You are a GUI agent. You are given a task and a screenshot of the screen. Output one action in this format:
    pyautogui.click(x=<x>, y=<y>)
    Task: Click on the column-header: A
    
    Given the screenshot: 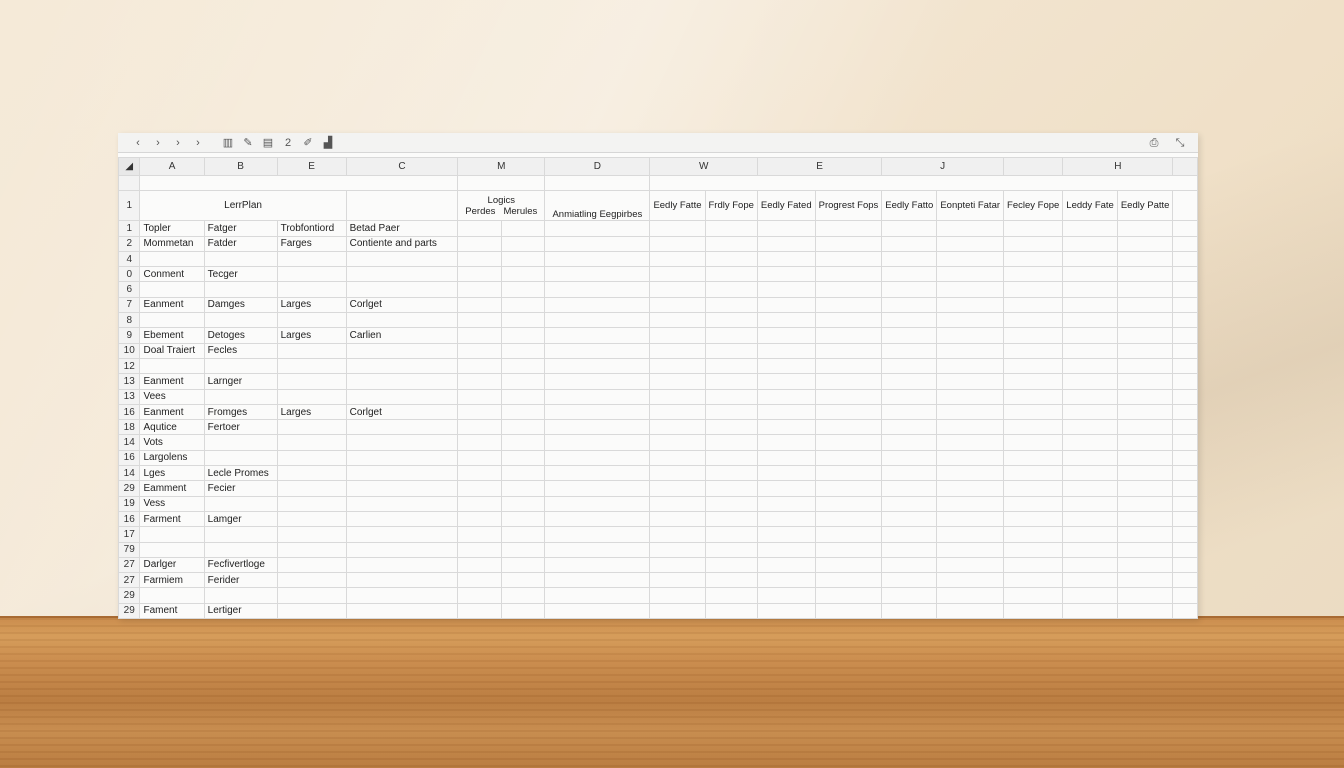 What is the action you would take?
    pyautogui.click(x=172, y=166)
    